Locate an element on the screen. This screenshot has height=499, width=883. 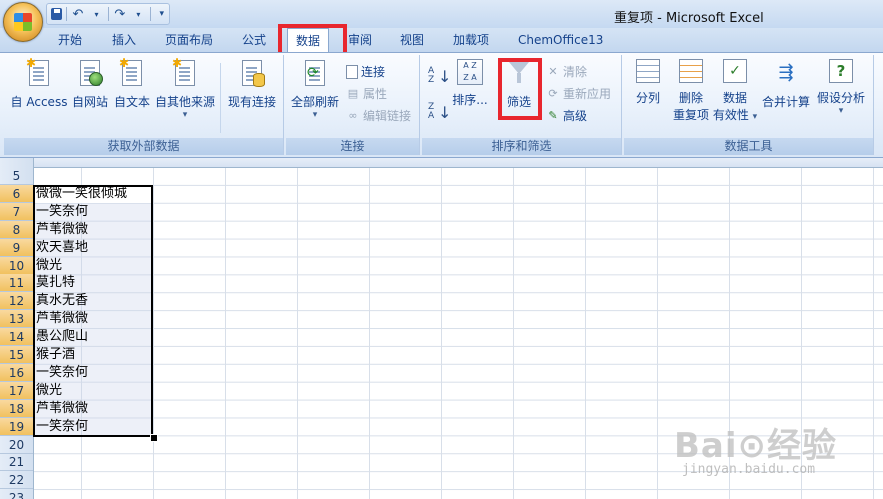
undo-dropdown-icon: ▾ is located at coordinates (96, 14).